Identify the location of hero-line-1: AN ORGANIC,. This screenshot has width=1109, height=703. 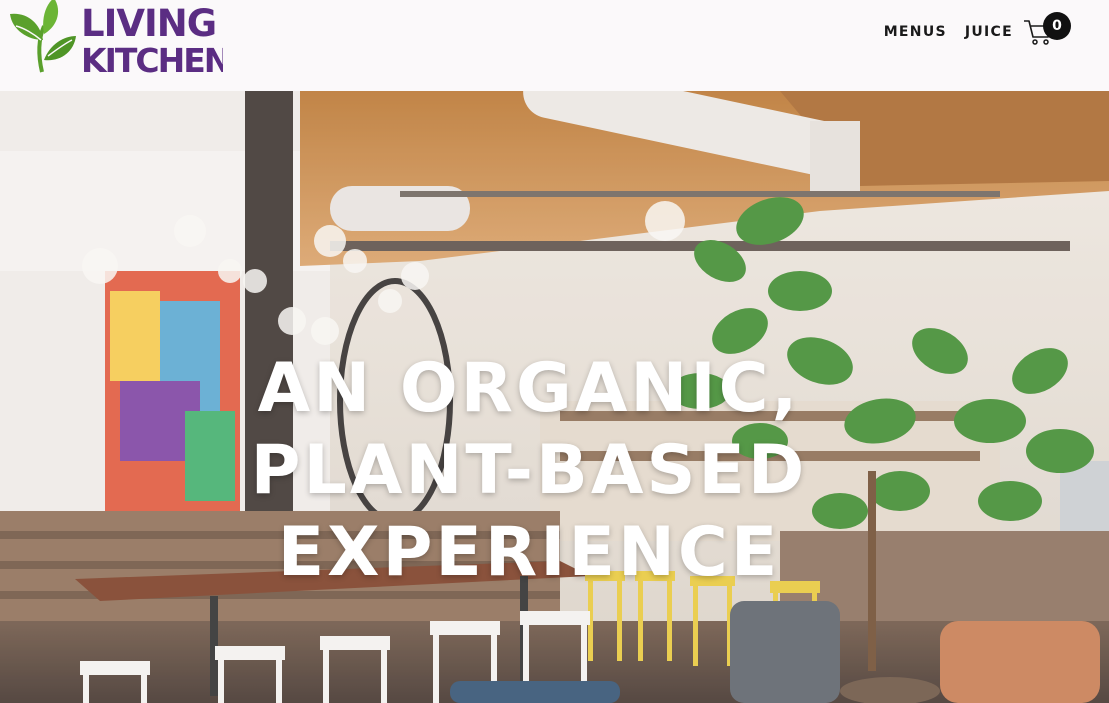
(529, 388).